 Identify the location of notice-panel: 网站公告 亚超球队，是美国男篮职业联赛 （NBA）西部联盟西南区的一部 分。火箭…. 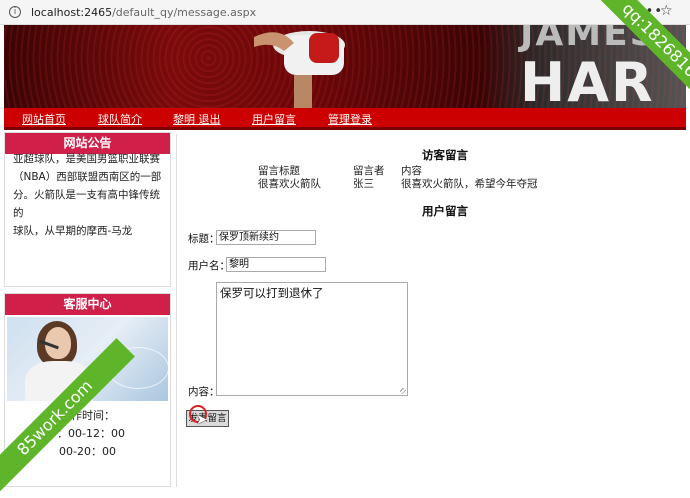
(87, 209).